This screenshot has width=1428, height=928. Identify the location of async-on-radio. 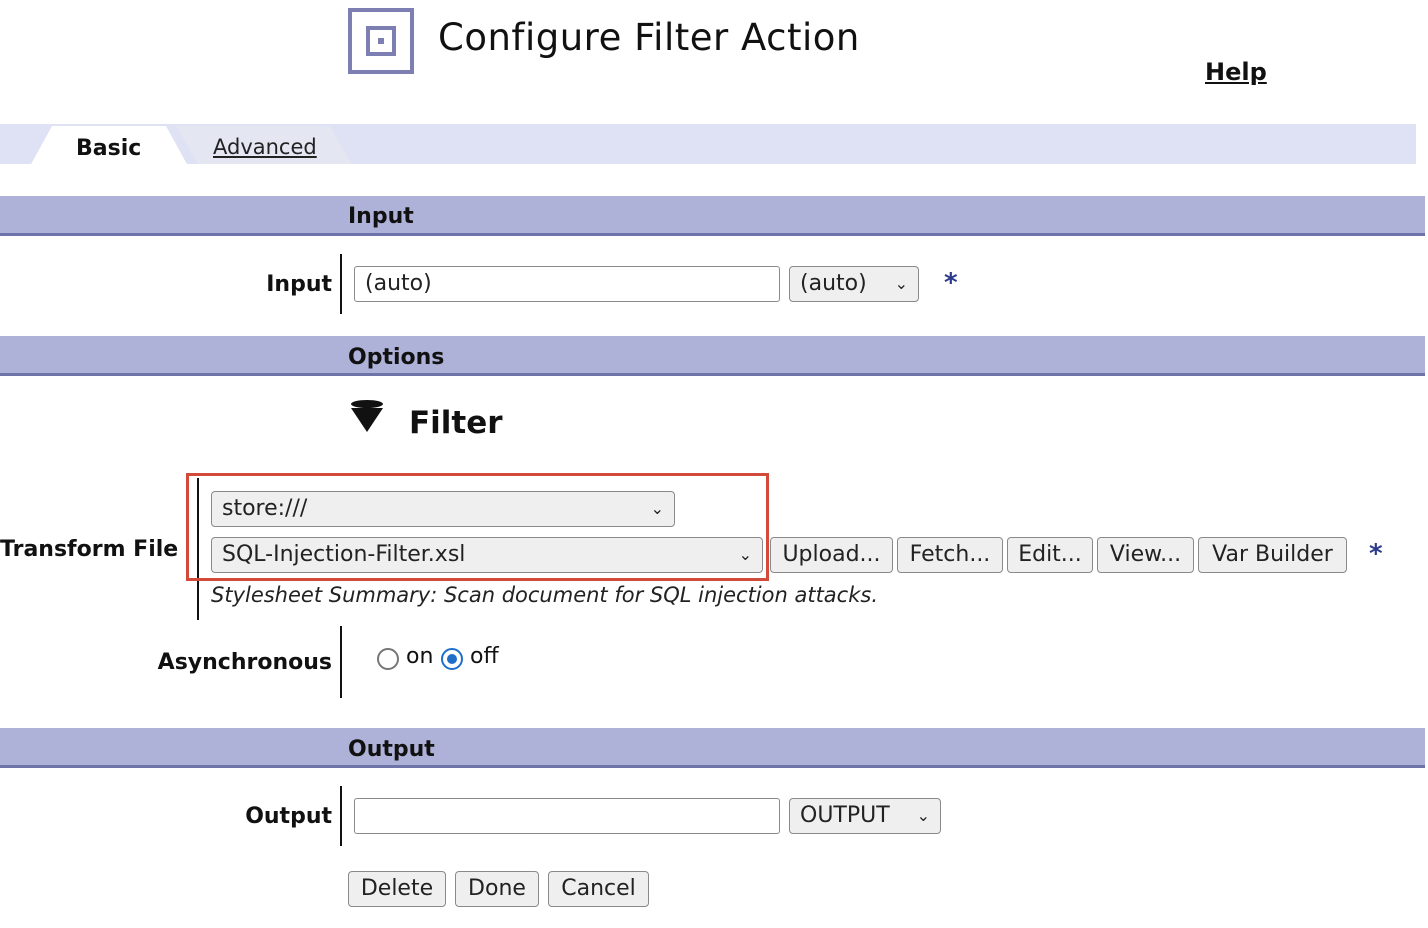
(388, 659).